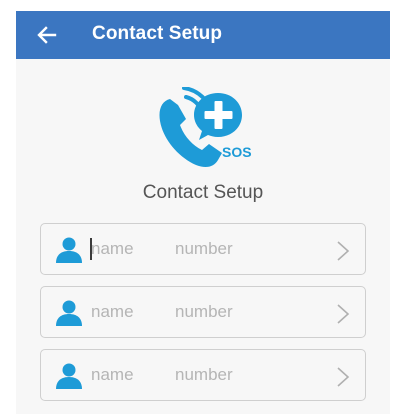 The image size is (395, 414). I want to click on sos-text: SOS, so click(237, 152).